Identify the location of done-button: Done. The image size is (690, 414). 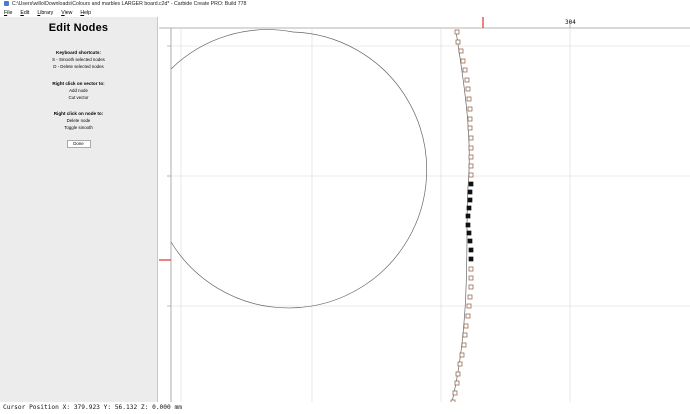
(78, 144).